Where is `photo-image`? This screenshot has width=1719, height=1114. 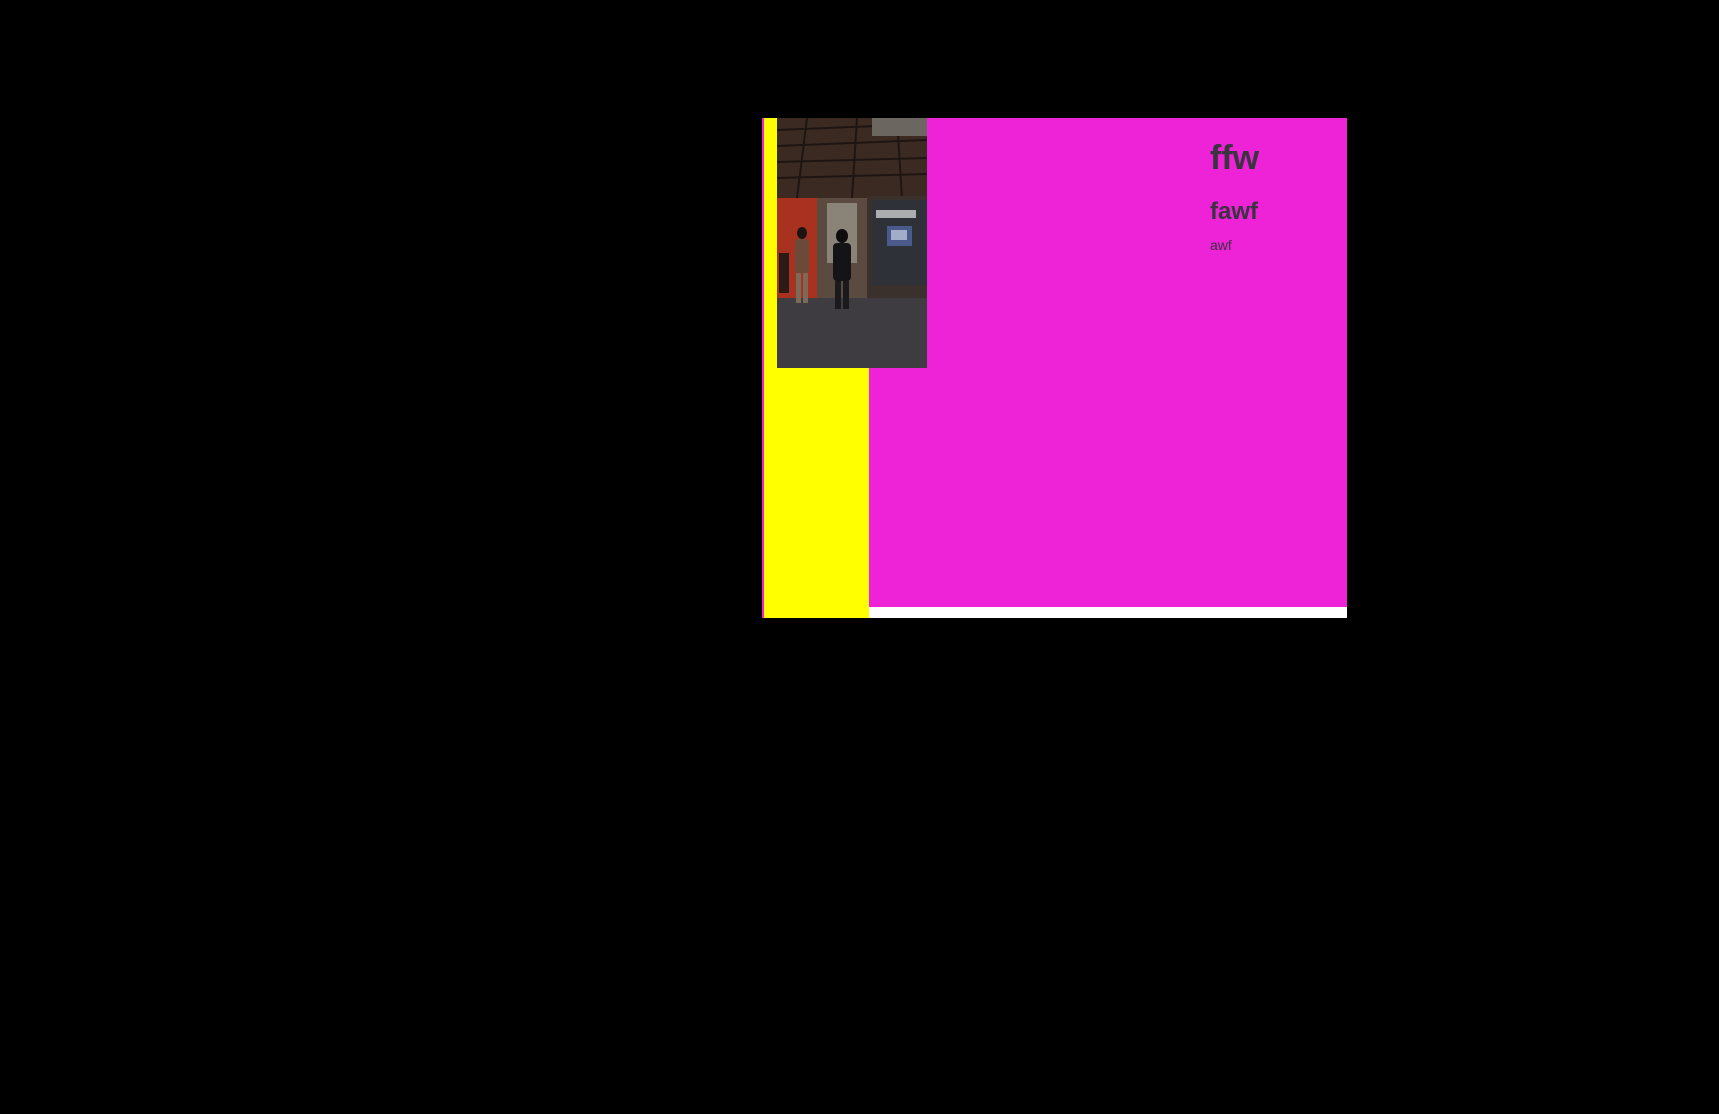
photo-image is located at coordinates (852, 243).